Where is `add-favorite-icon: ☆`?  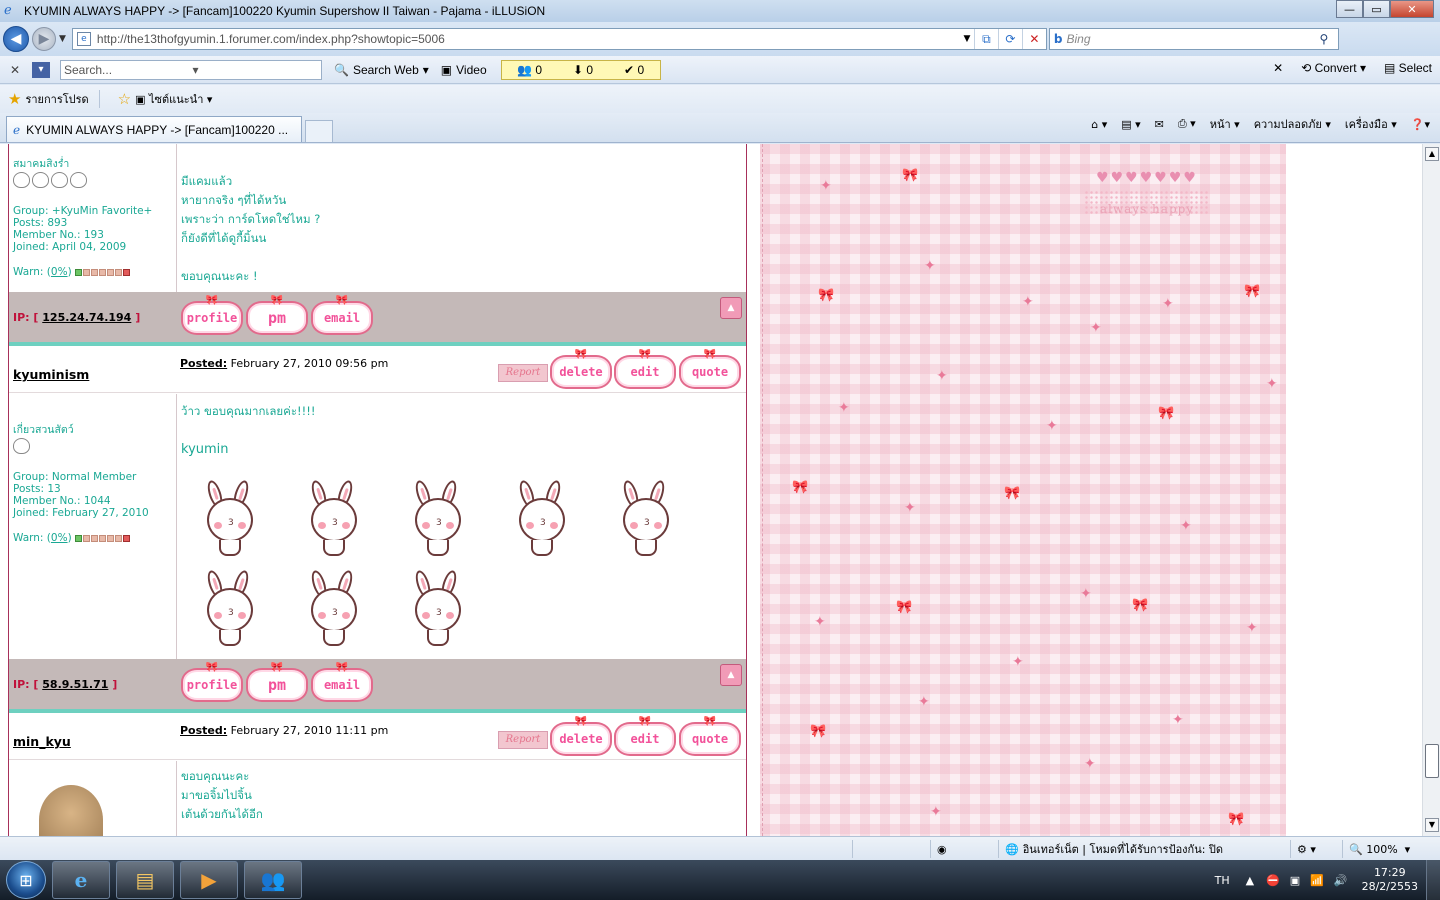 add-favorite-icon: ☆ is located at coordinates (124, 99).